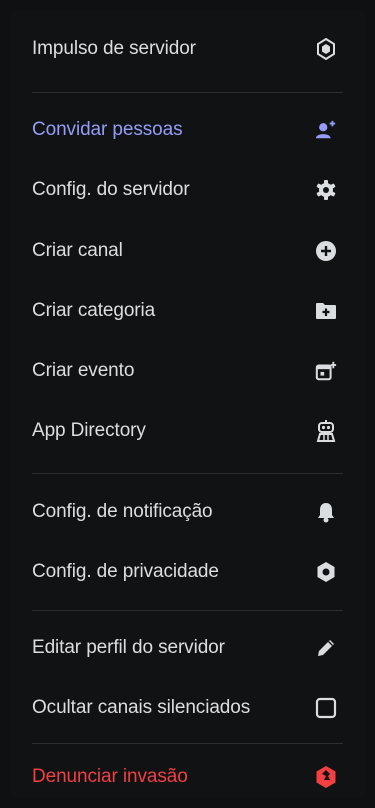 Image resolution: width=375 pixels, height=808 pixels. I want to click on menu-item-report-raid: Denunciar invasão, so click(187, 777).